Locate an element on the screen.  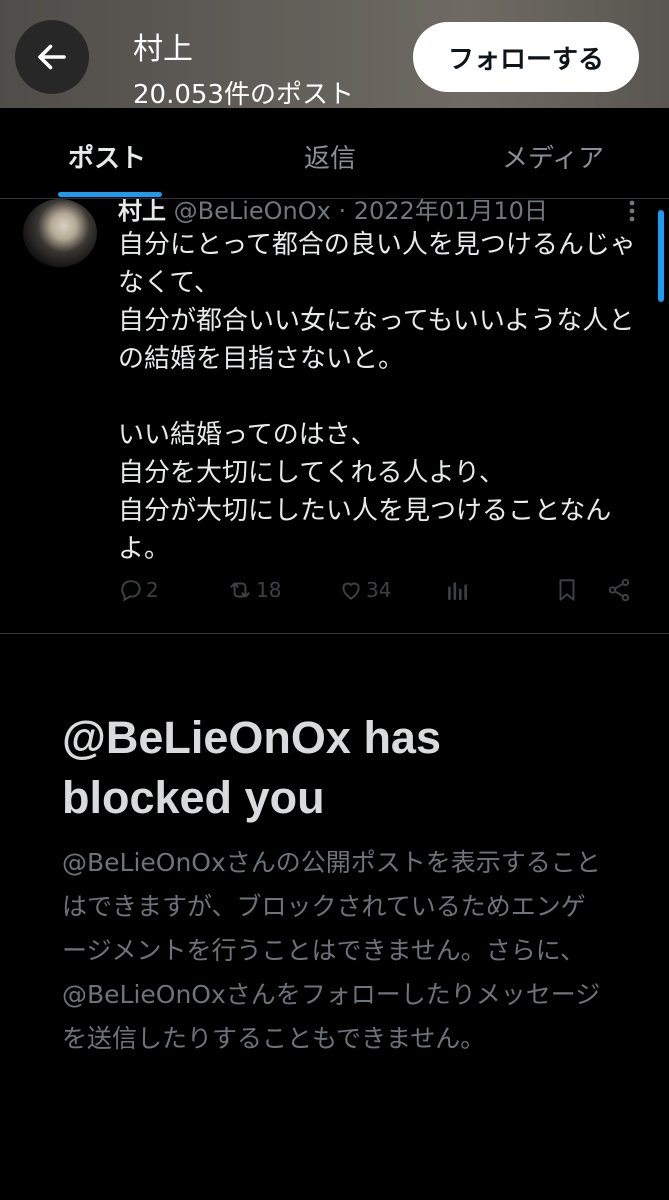
repost-button: 18 is located at coordinates (253, 590).